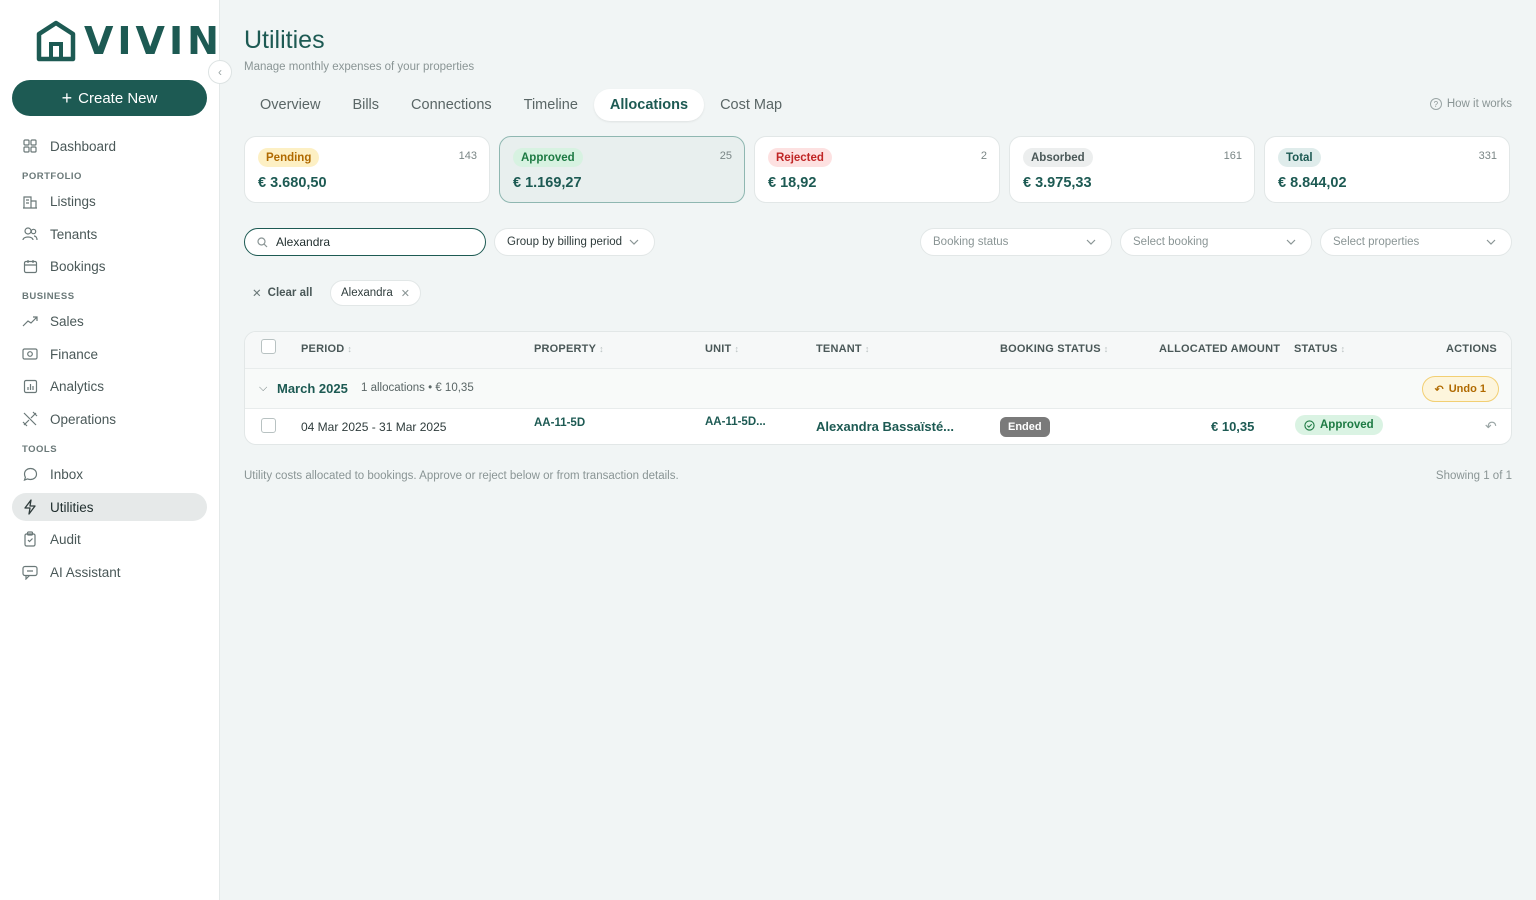  I want to click on booking-status-placeholder: Booking status, so click(971, 242).